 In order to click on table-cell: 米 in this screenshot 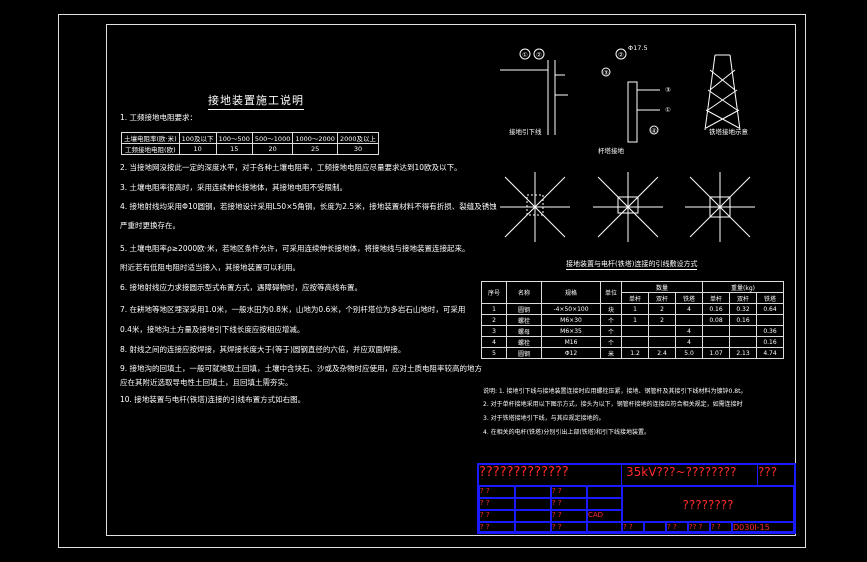, I will do `click(611, 353)`.